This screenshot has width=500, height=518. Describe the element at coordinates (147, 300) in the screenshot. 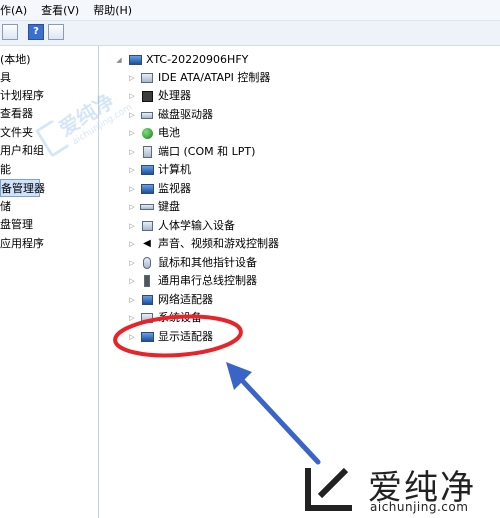

I see `network-adapter-icon` at that location.